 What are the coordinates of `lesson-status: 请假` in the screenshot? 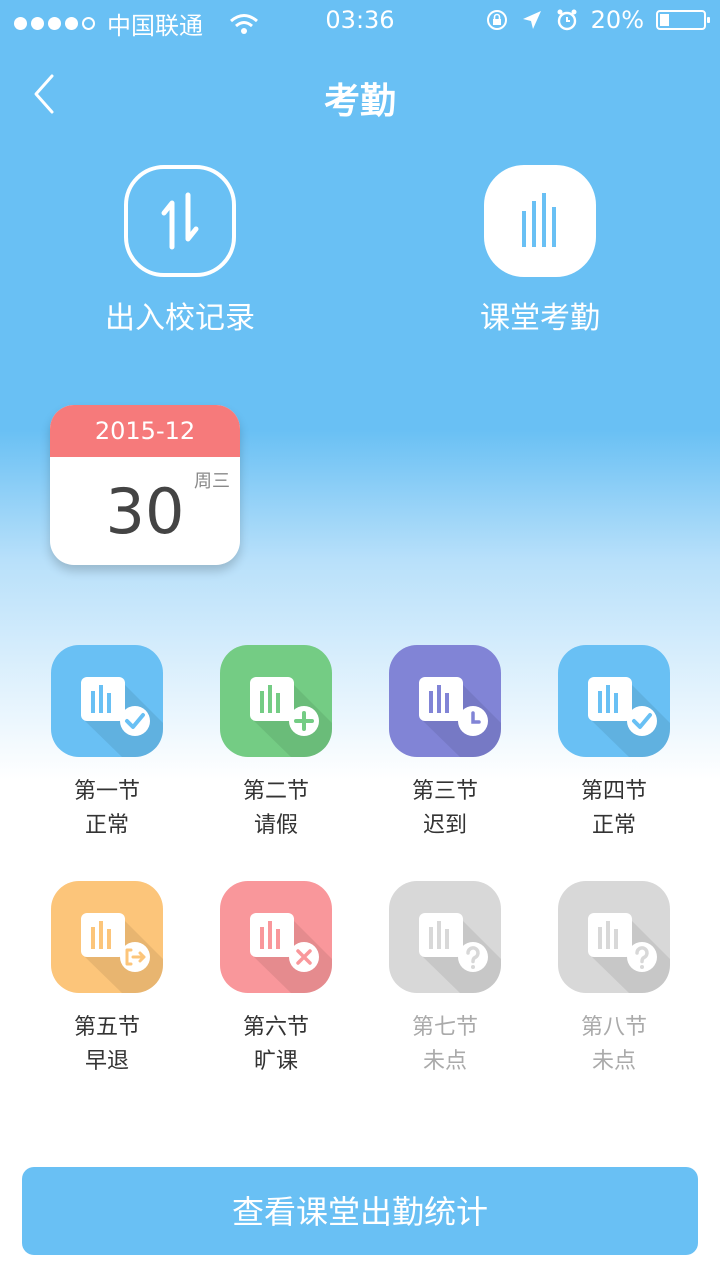 It's located at (275, 825).